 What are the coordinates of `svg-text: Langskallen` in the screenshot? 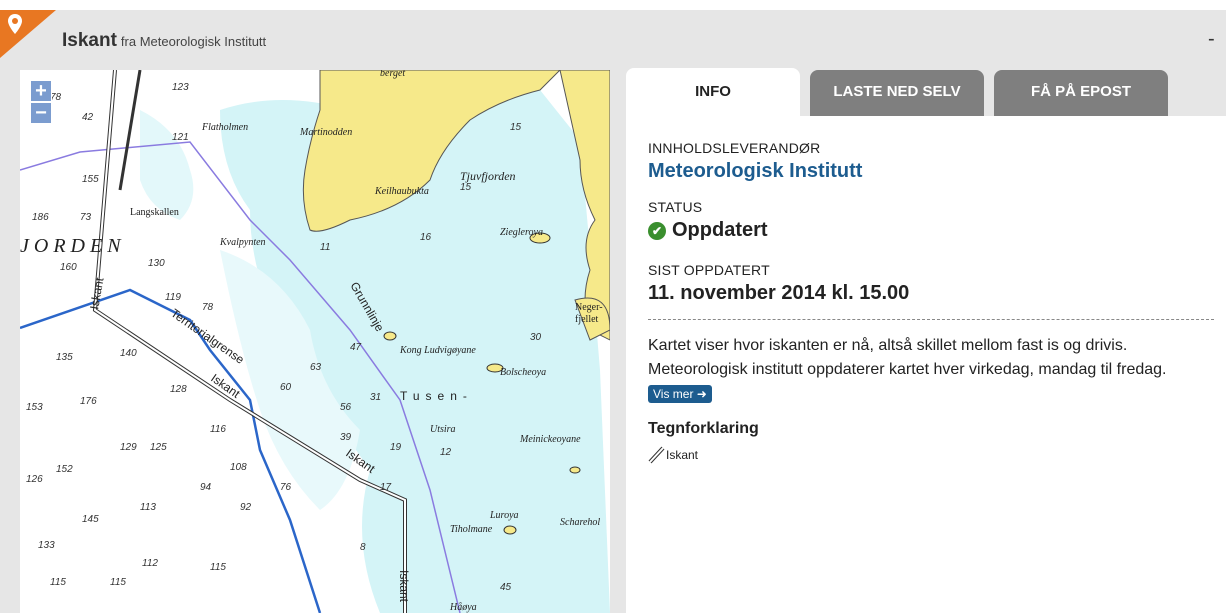 It's located at (154, 212).